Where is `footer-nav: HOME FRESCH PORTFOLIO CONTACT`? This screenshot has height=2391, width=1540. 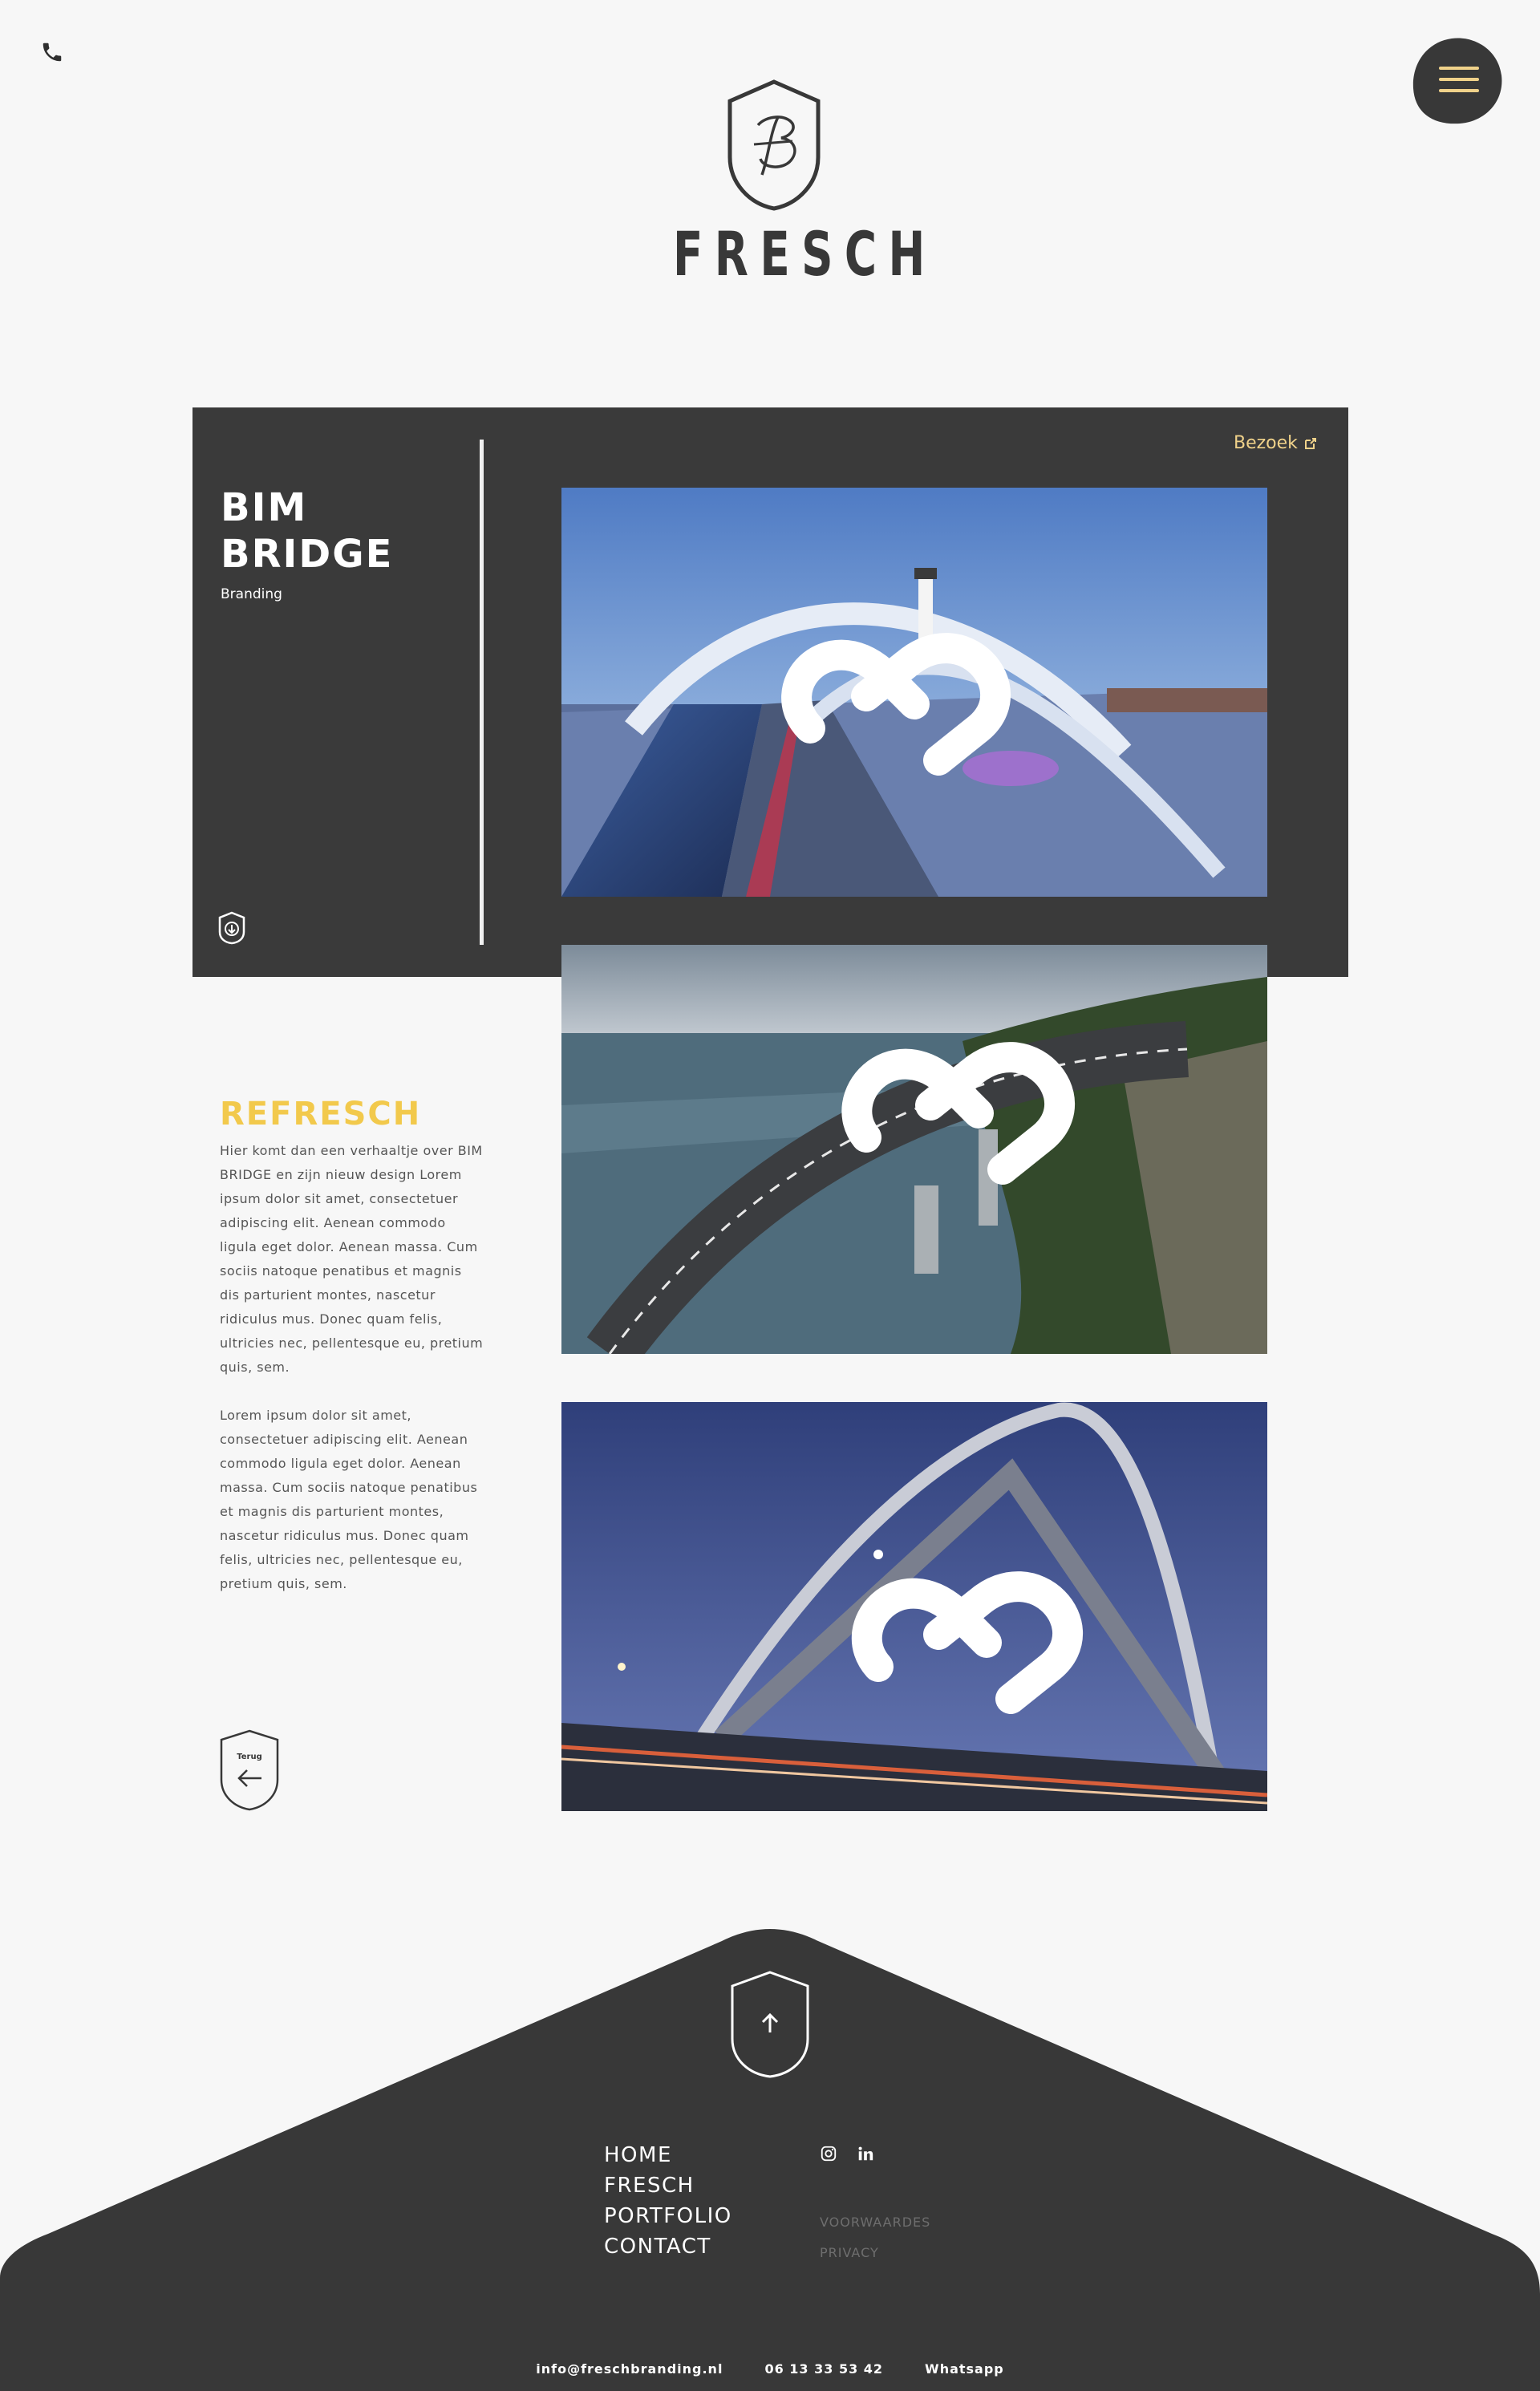 footer-nav: HOME FRESCH PORTFOLIO CONTACT is located at coordinates (668, 2201).